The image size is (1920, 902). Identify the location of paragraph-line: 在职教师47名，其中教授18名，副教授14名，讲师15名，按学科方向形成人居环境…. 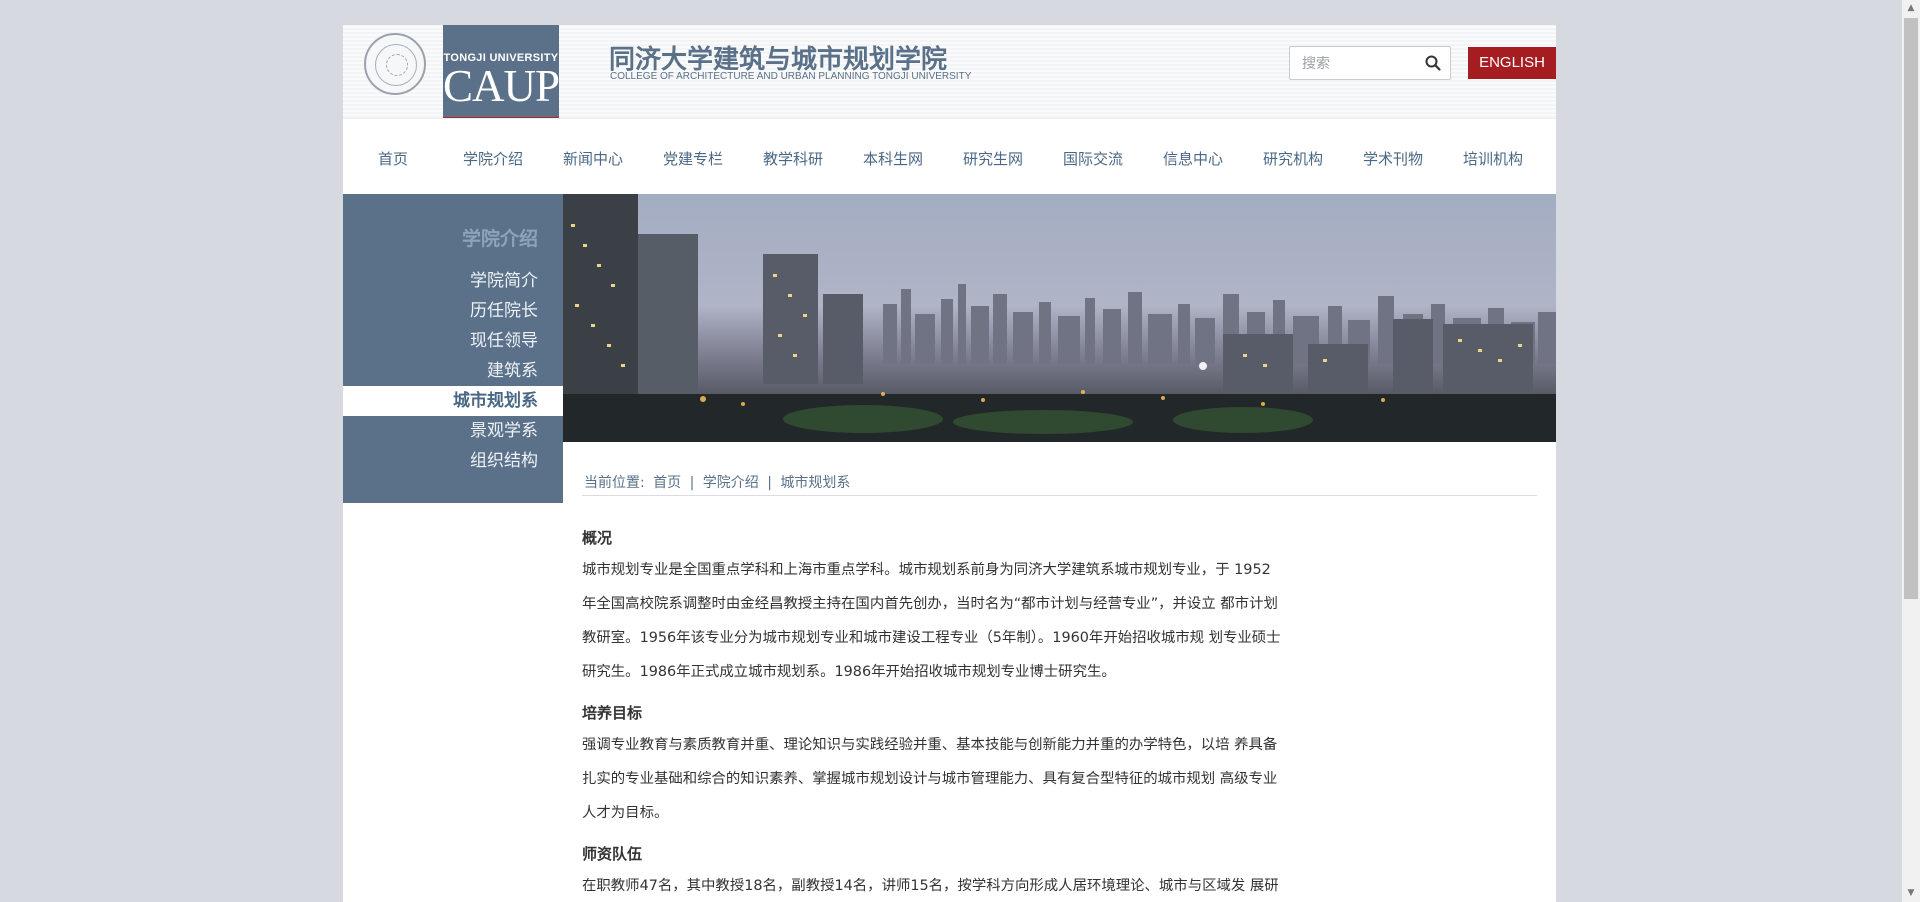
(930, 886).